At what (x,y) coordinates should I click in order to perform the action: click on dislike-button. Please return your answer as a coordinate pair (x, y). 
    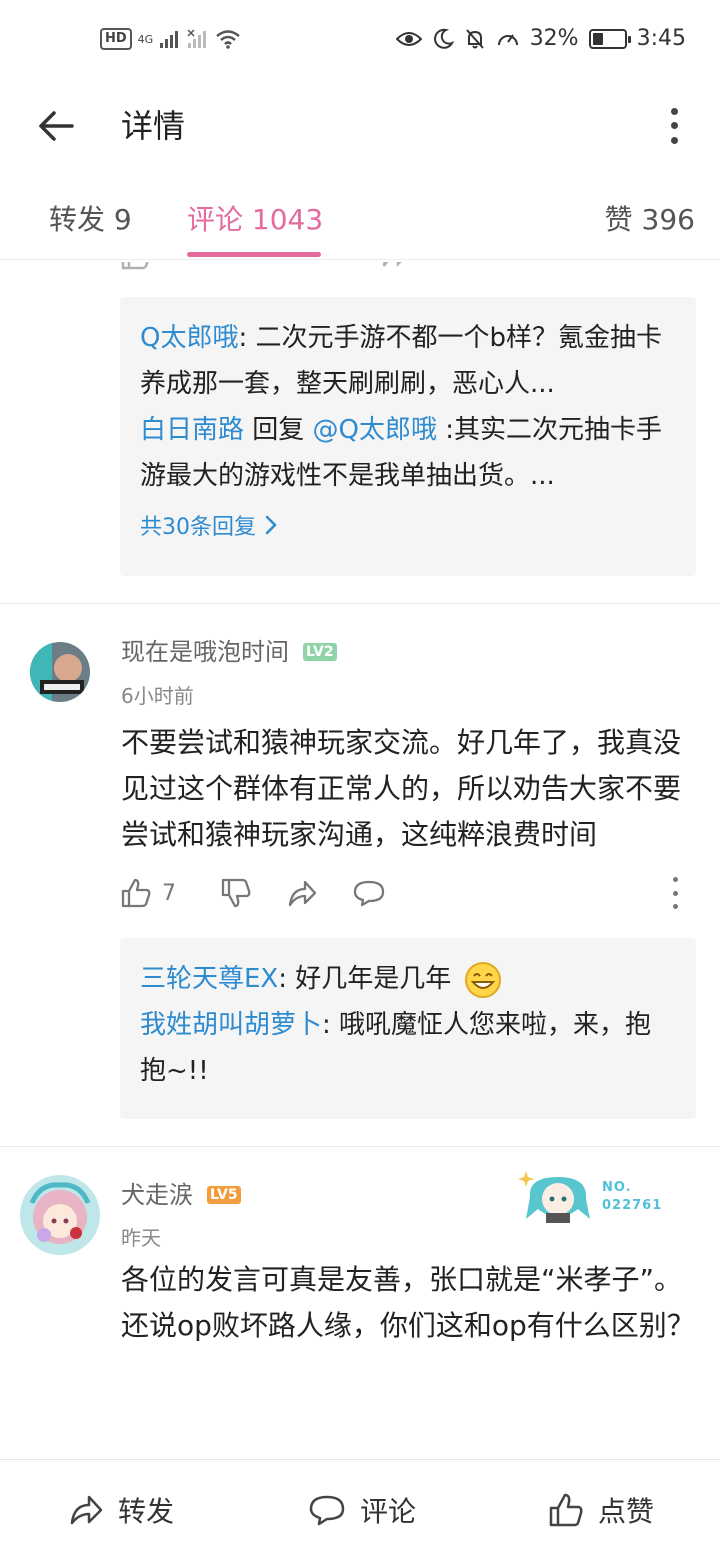
    Looking at the image, I should click on (236, 893).